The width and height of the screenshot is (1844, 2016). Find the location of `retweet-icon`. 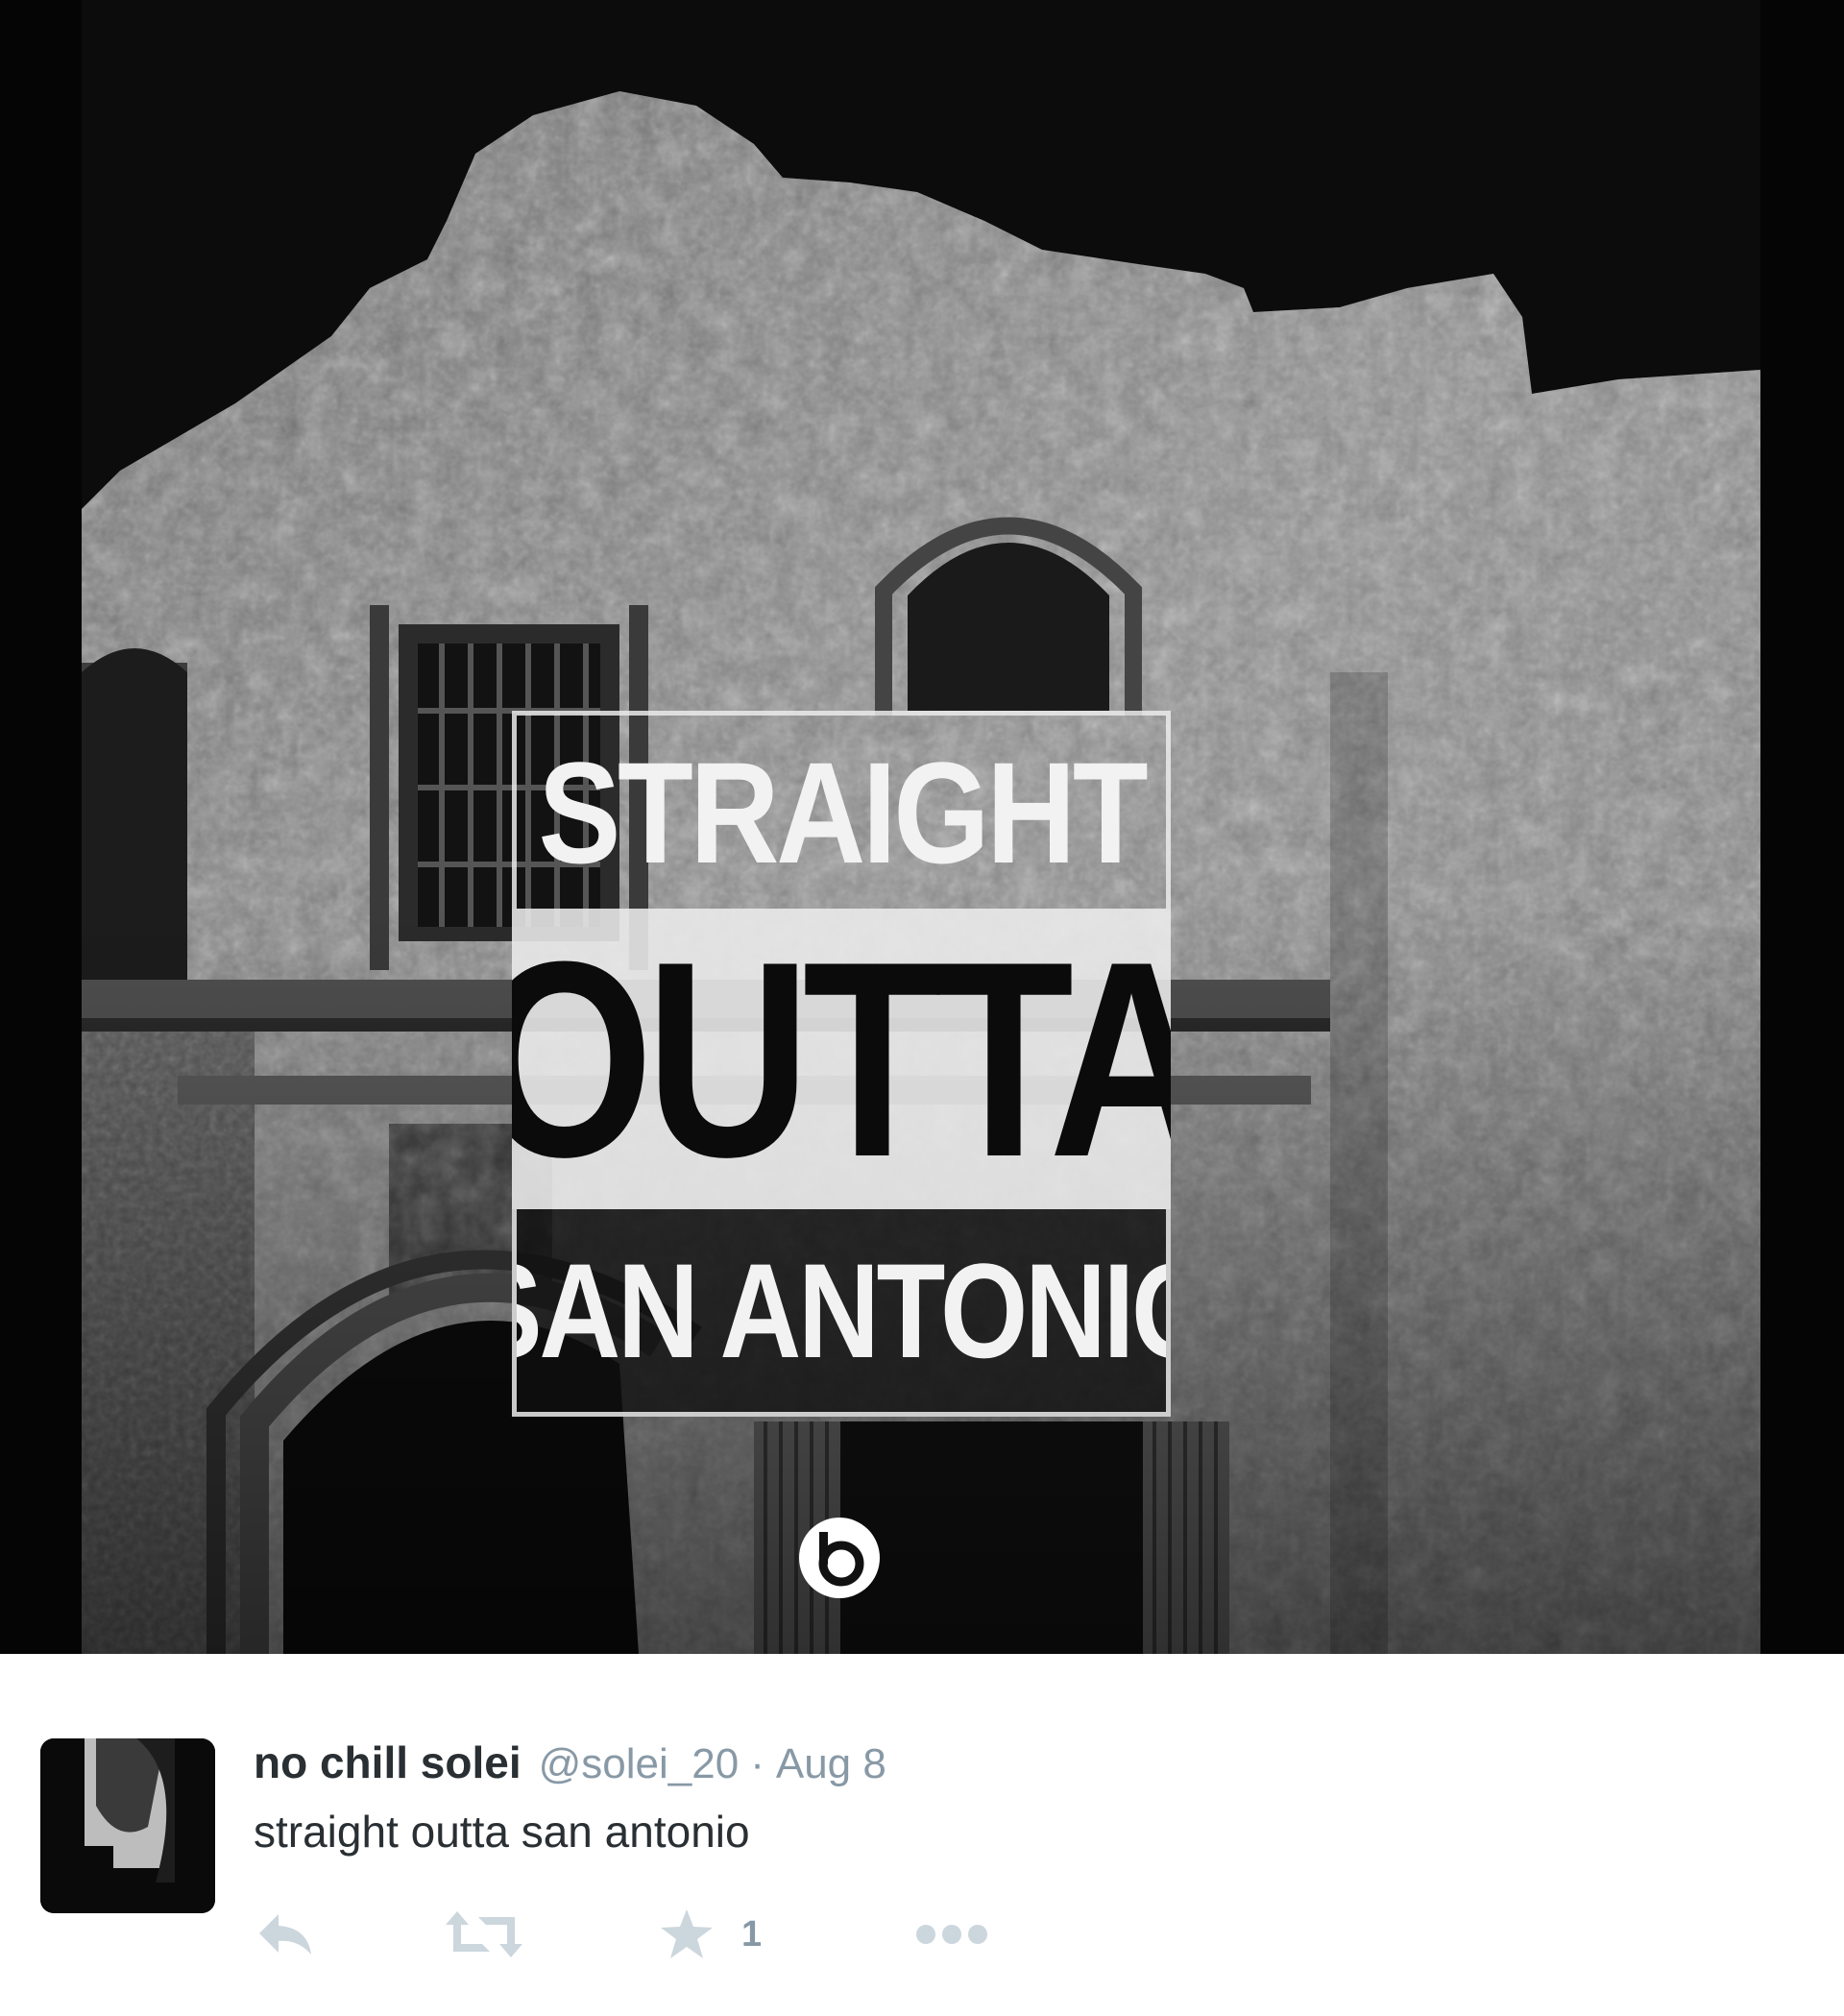

retweet-icon is located at coordinates (484, 1934).